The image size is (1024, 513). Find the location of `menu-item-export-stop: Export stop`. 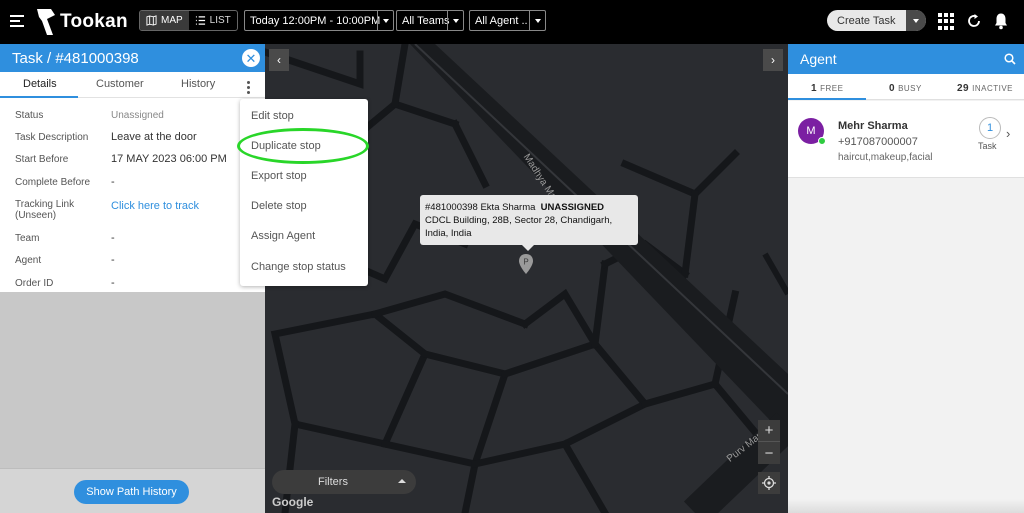

menu-item-export-stop: Export stop is located at coordinates (279, 176).